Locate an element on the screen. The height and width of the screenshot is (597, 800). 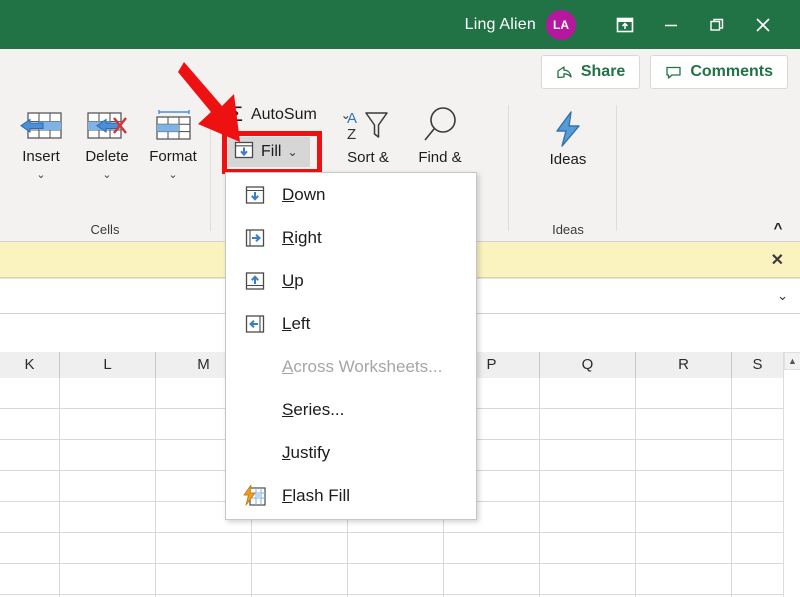
formula-bar-expand-icon: ⌄ is located at coordinates (782, 296).